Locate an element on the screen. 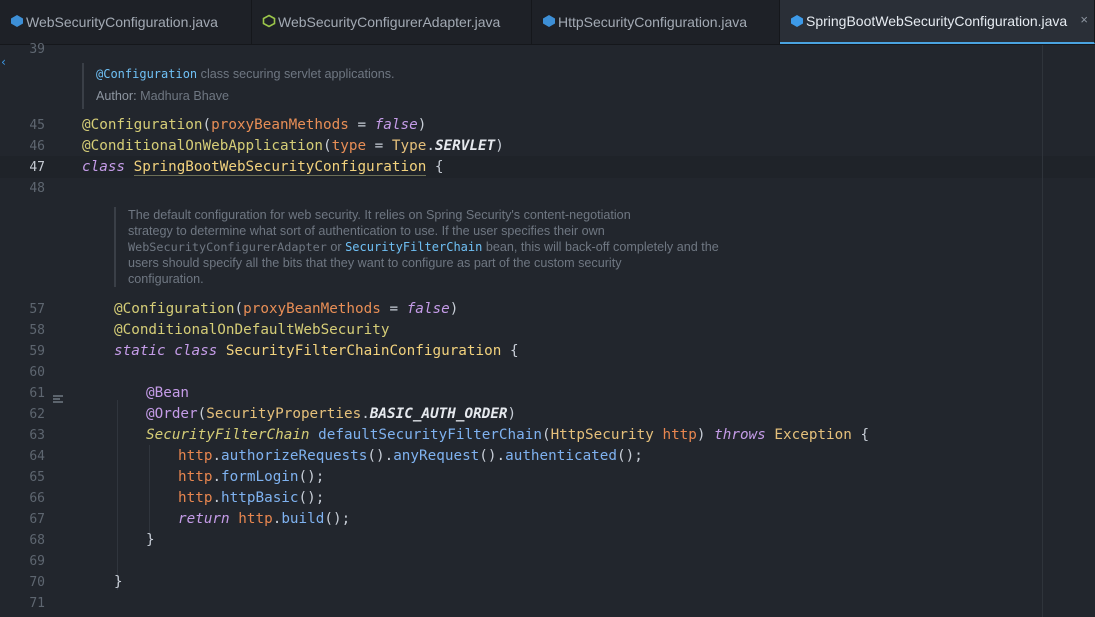 The image size is (1095, 617). line-number: 61 is located at coordinates (37, 393).